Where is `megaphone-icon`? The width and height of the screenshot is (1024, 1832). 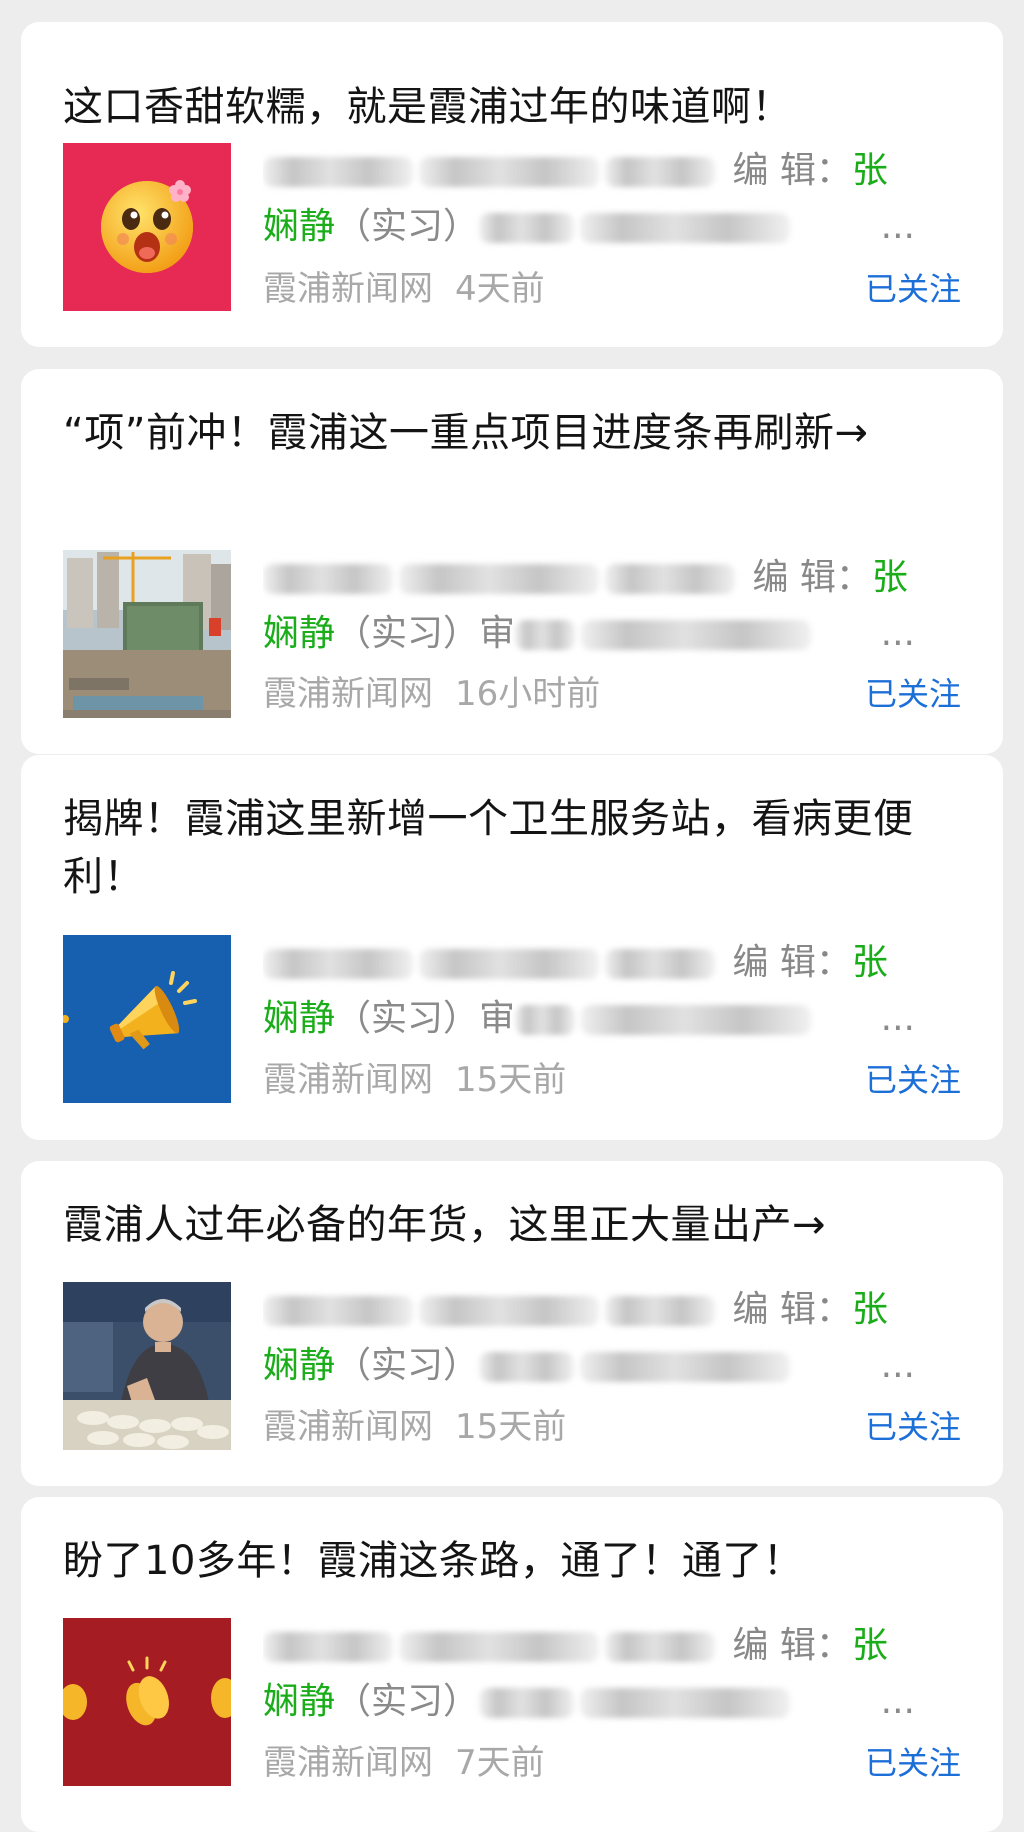
megaphone-icon is located at coordinates (147, 1019).